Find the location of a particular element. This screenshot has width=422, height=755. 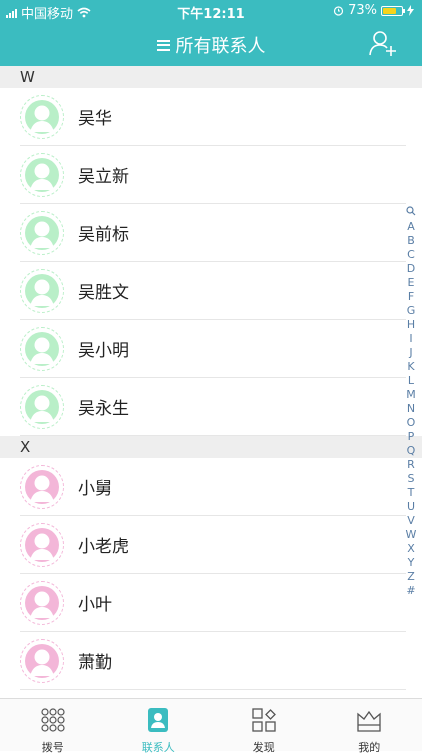

contact-row: 小叶 is located at coordinates (211, 603).